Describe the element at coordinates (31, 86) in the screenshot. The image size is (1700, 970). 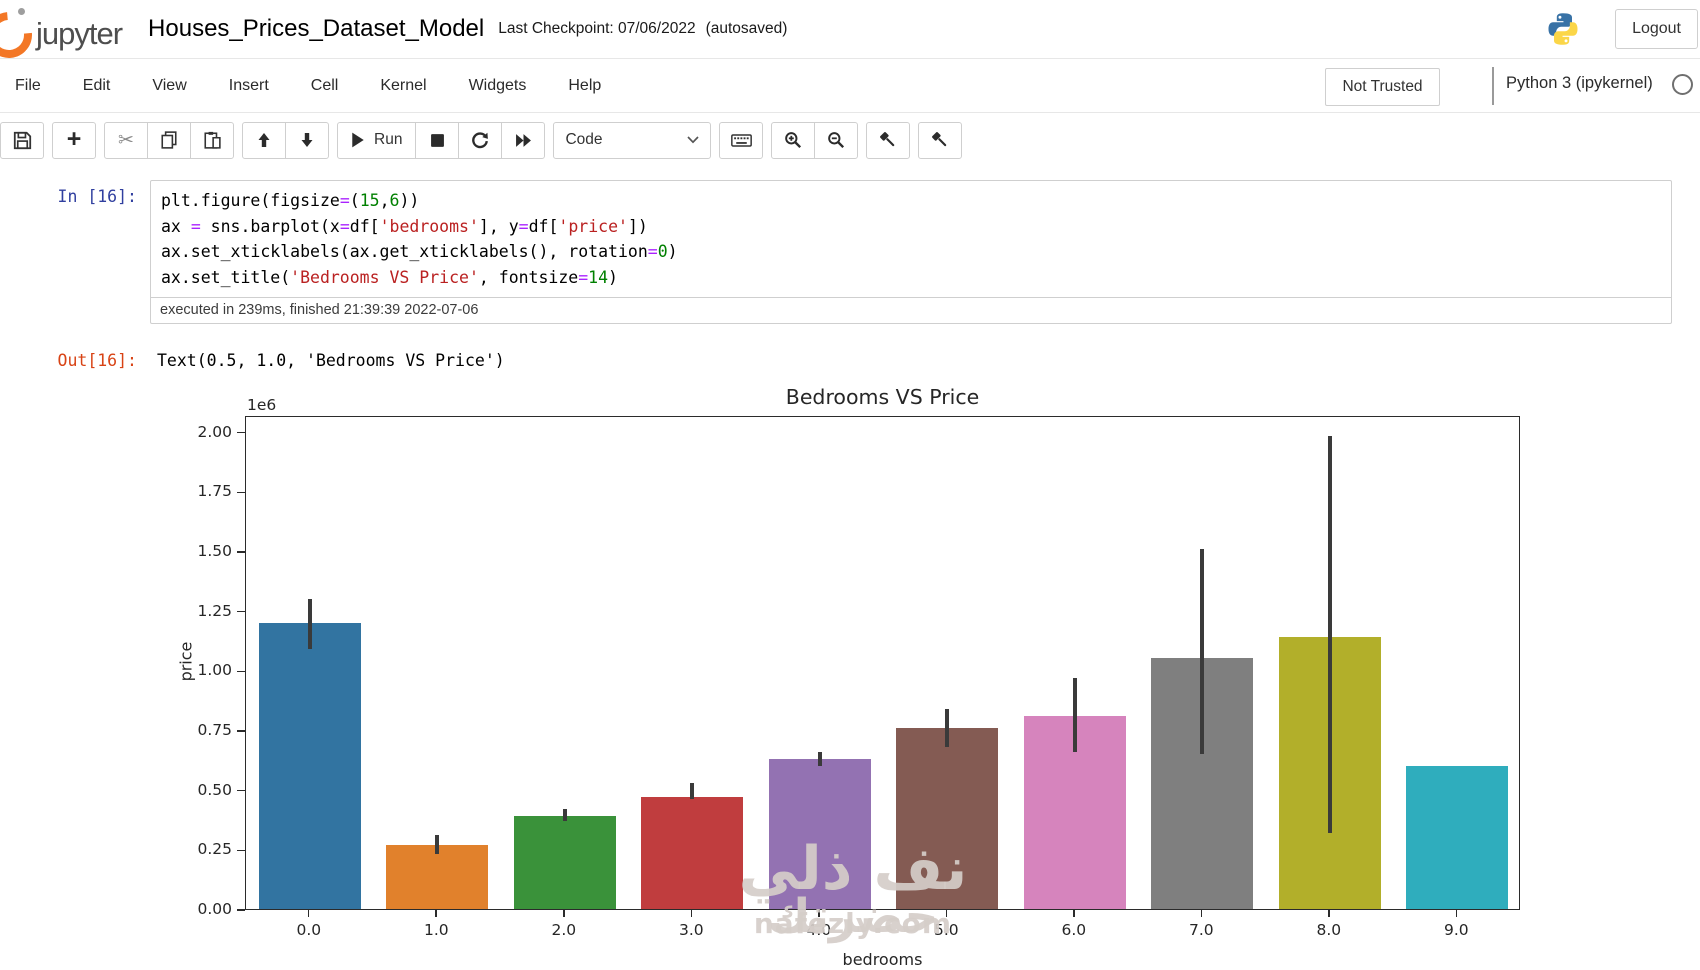
I see `menu-file: File` at that location.